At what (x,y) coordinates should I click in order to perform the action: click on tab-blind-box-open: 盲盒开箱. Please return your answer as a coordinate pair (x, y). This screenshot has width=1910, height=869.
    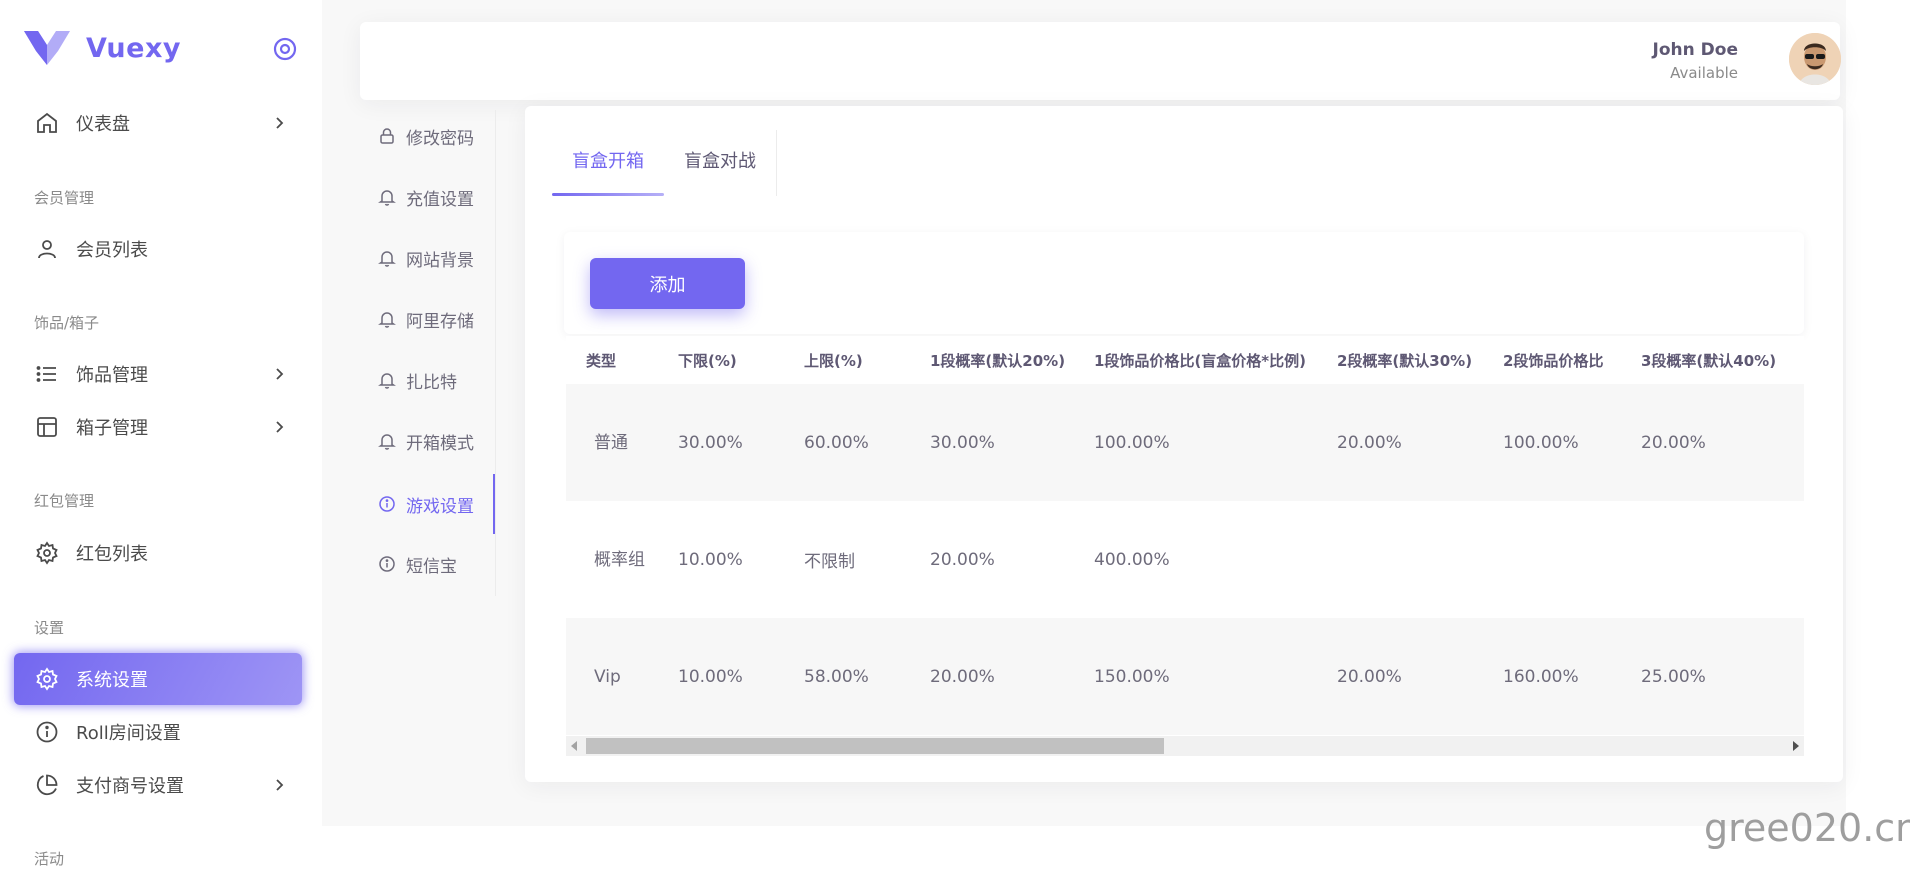
    Looking at the image, I should click on (608, 163).